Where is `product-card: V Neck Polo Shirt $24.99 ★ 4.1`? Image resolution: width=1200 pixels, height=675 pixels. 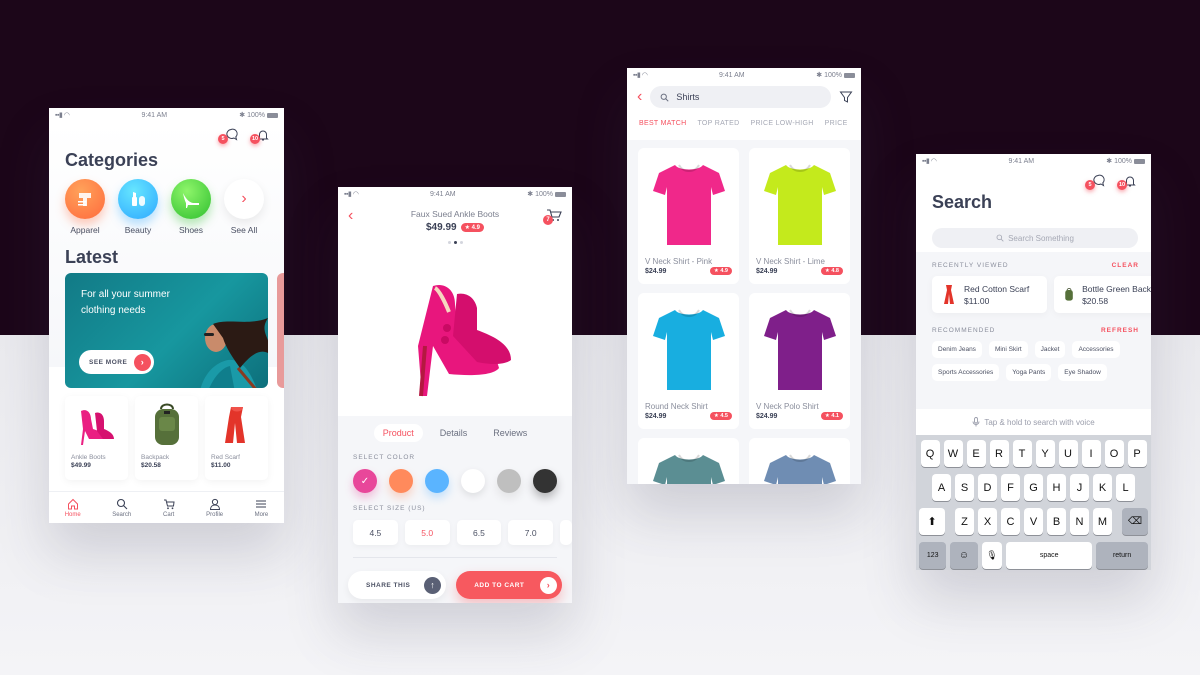 product-card: V Neck Polo Shirt $24.99 ★ 4.1 is located at coordinates (799, 361).